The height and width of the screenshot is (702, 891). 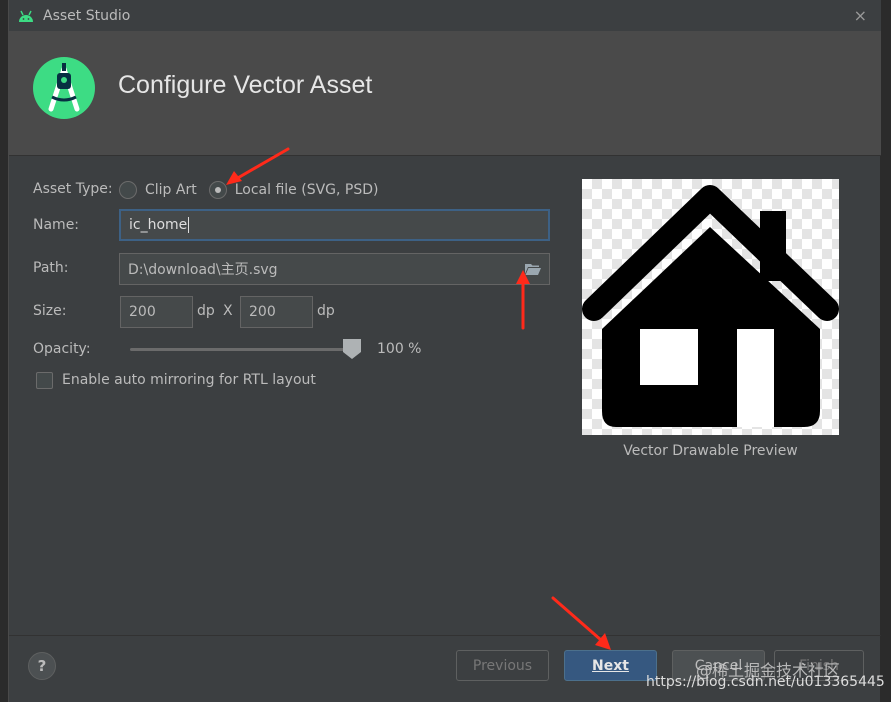 I want to click on name-input-value: ic_home, so click(x=158, y=225).